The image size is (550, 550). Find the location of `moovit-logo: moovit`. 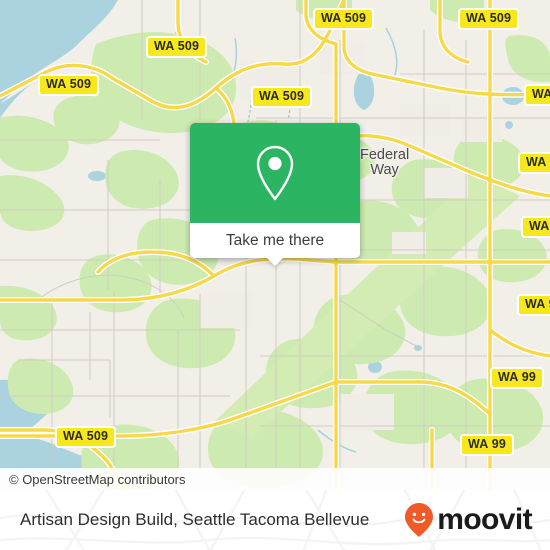

moovit-logo: moovit is located at coordinates (468, 520).